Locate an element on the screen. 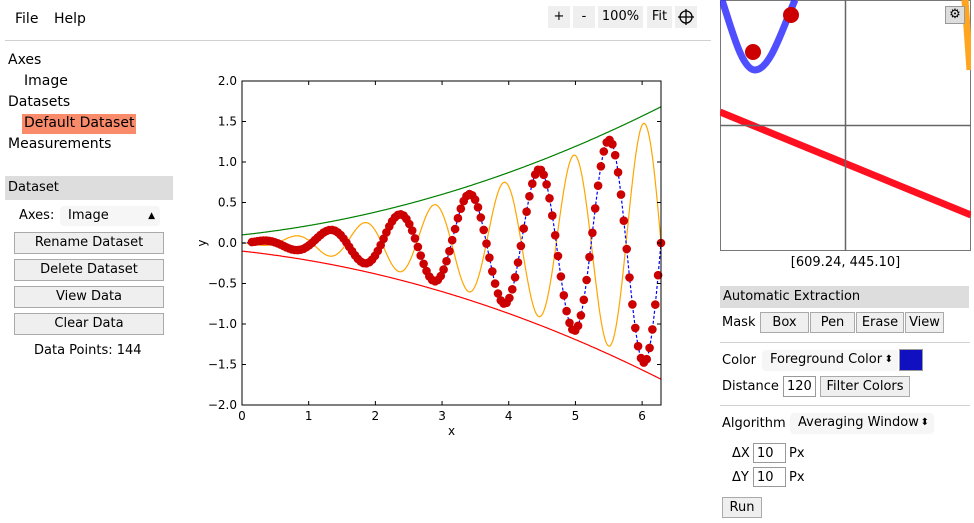 This screenshot has height=523, width=974. dy-unit: Px is located at coordinates (797, 477).